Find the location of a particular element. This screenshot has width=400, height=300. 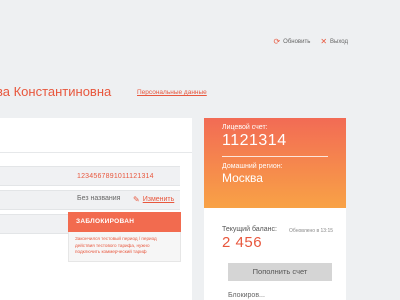

status-badge: ЗАБЛОКИРОВАН is located at coordinates (124, 222).